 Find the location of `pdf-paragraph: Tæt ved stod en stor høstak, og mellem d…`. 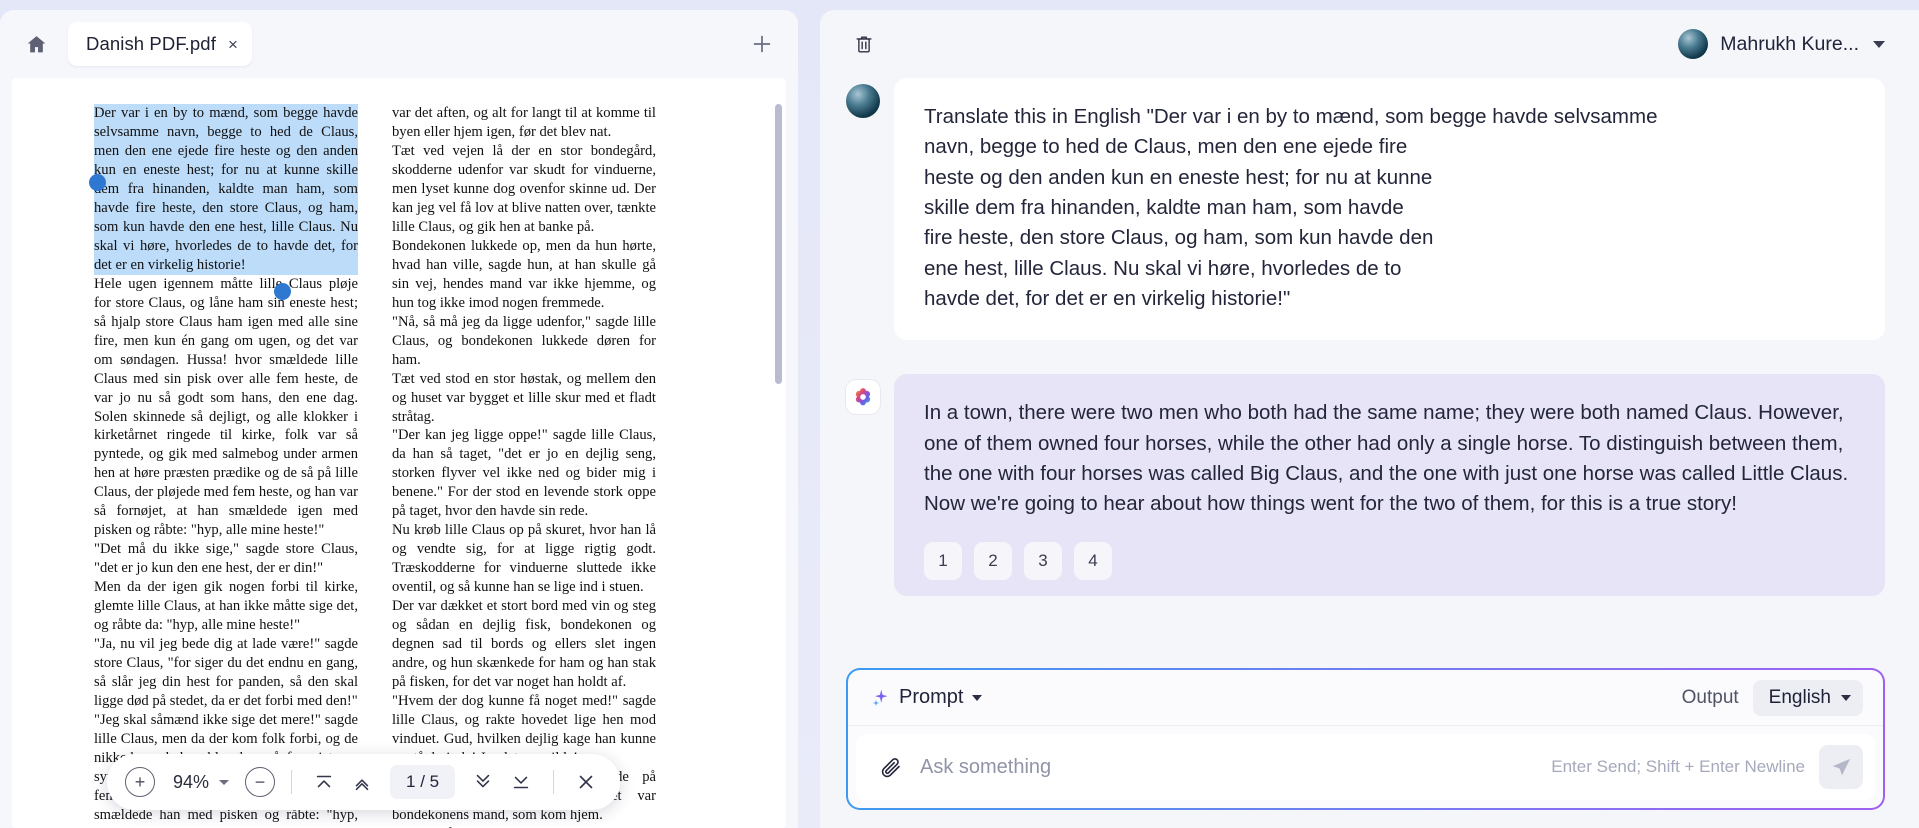

pdf-paragraph: Tæt ved stod en stor høstak, og mellem d… is located at coordinates (524, 397).